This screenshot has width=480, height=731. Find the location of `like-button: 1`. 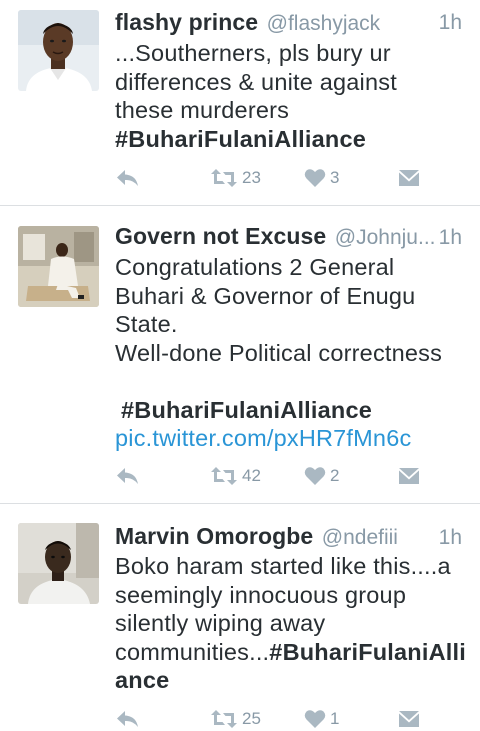

like-button: 1 is located at coordinates (321, 719).